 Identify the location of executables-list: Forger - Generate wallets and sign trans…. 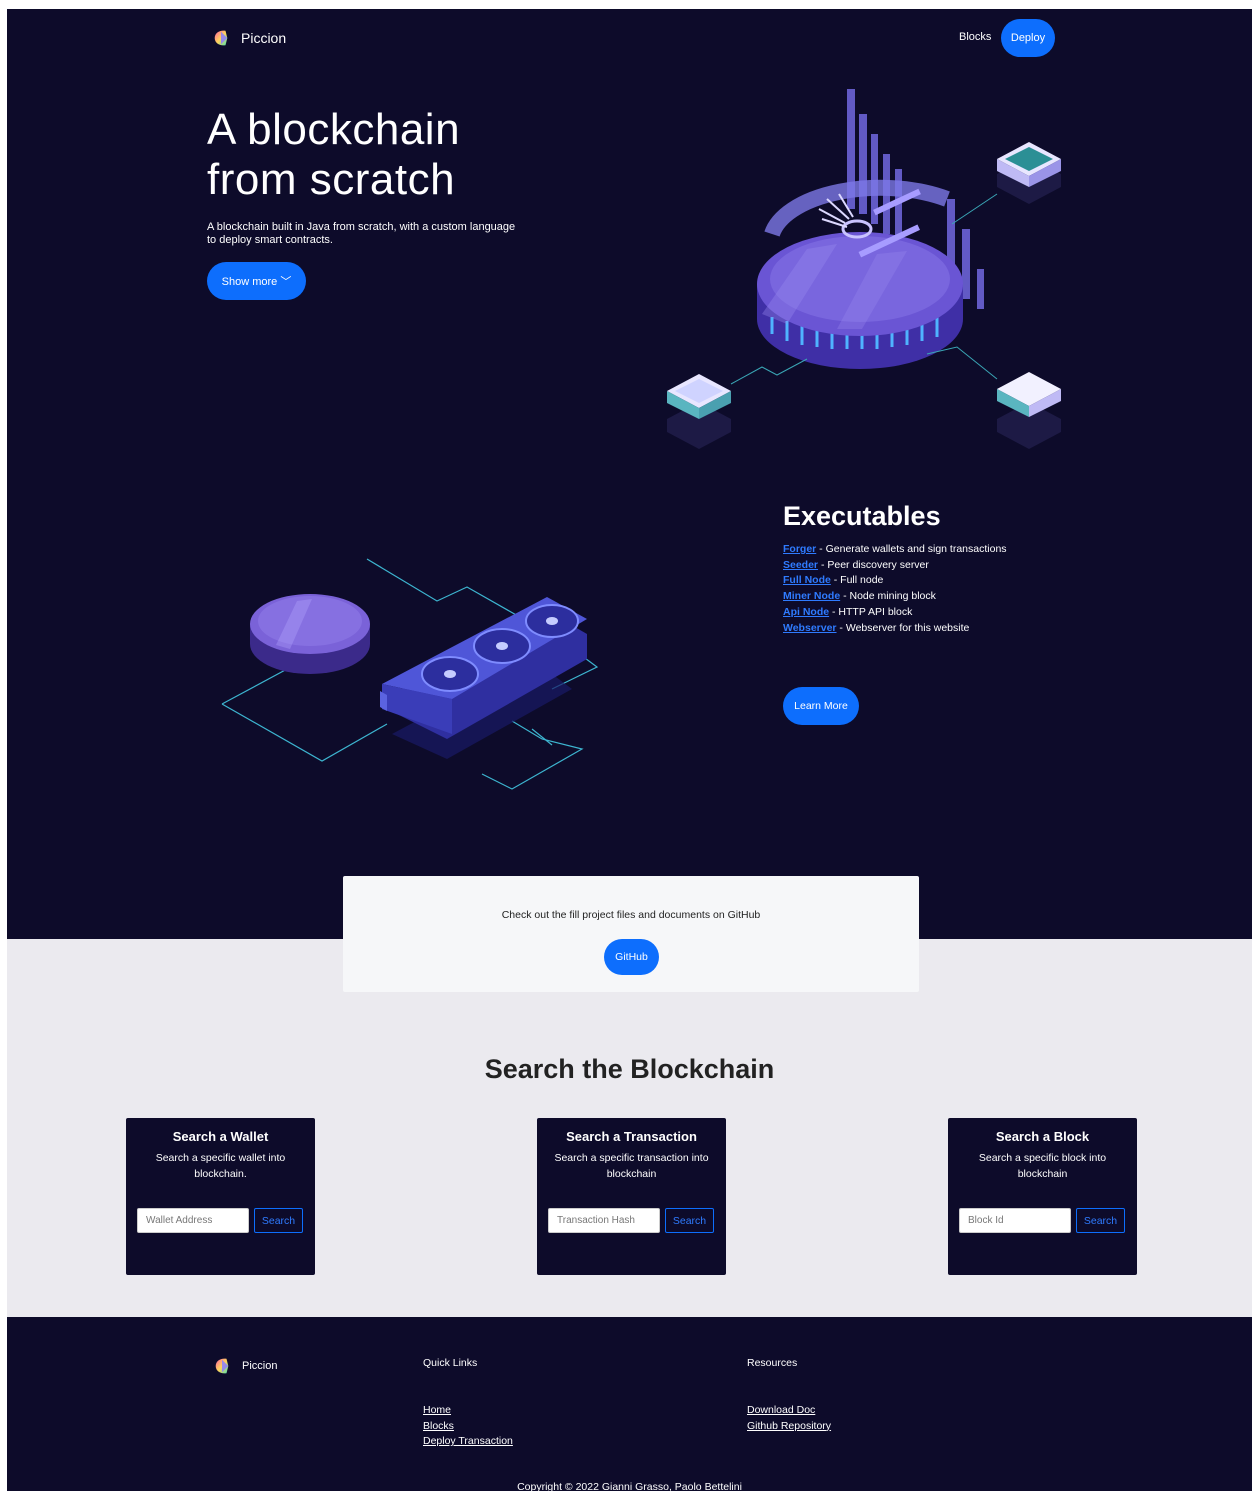
(895, 589).